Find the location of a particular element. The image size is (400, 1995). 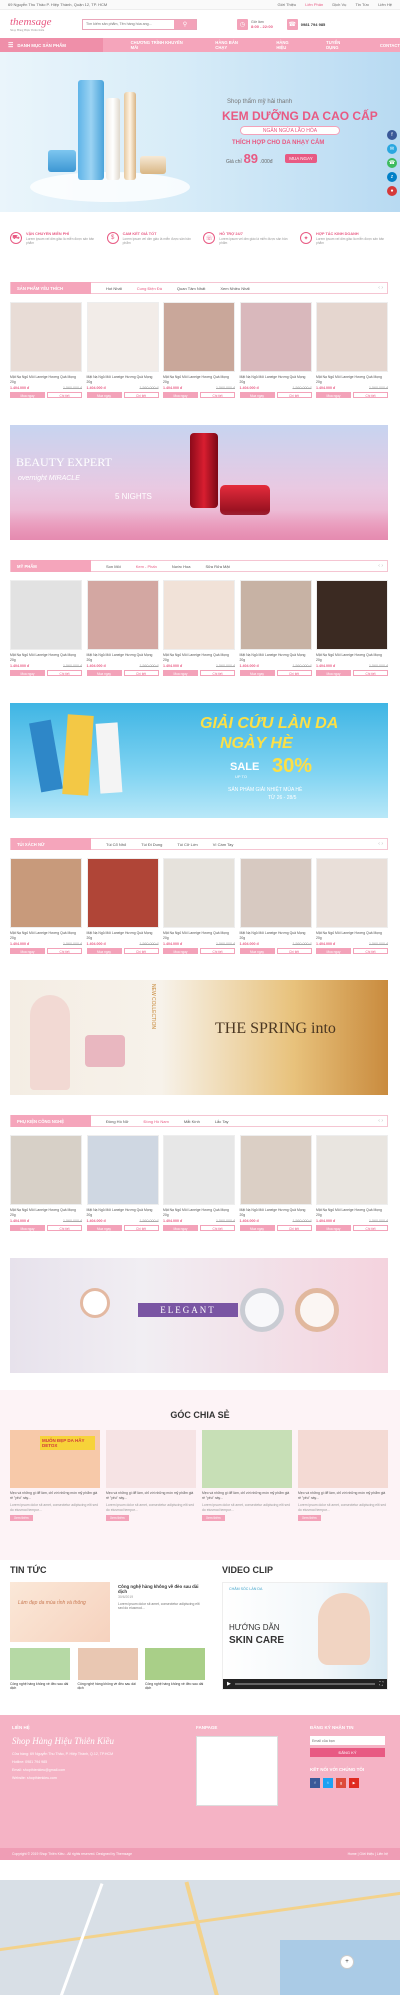

tab-lipstick: Son Môi is located at coordinates (113, 566).